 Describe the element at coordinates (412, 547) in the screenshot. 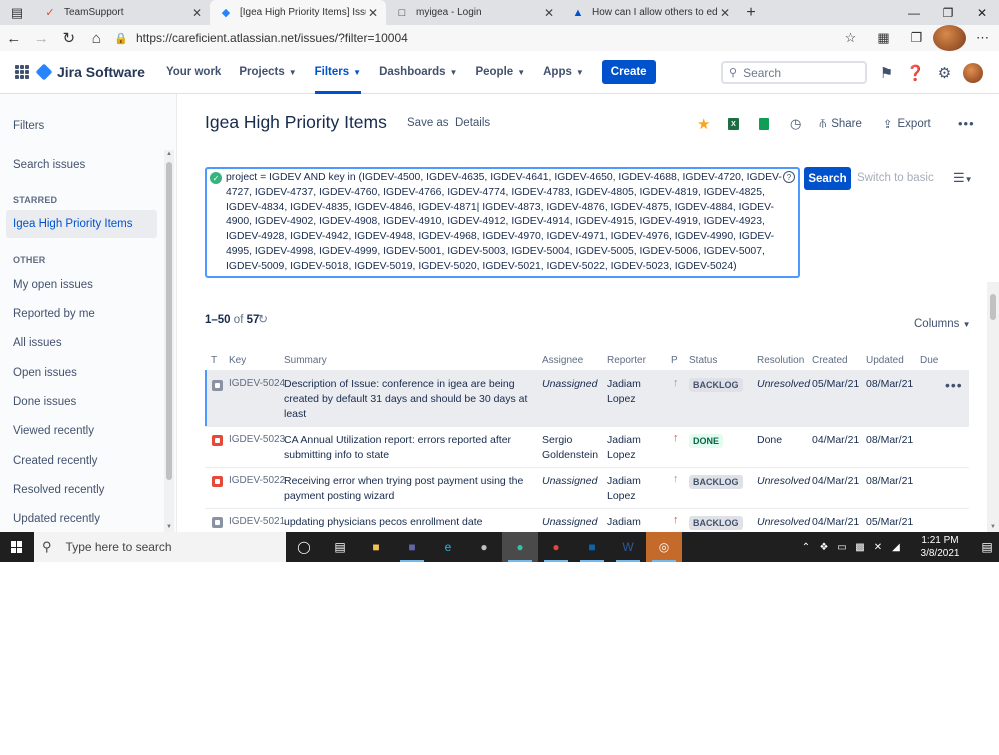

I see `teams-icon: ■` at that location.